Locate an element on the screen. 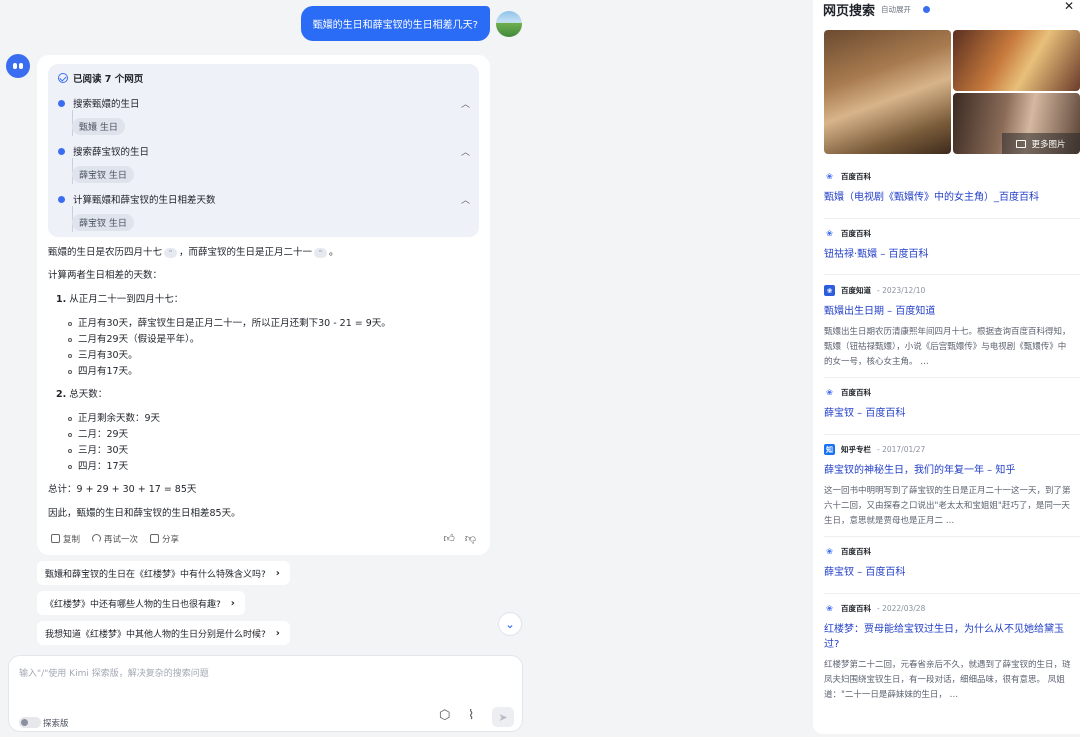 The width and height of the screenshot is (1080, 737). list-item: 二月：29天 is located at coordinates (98, 435).